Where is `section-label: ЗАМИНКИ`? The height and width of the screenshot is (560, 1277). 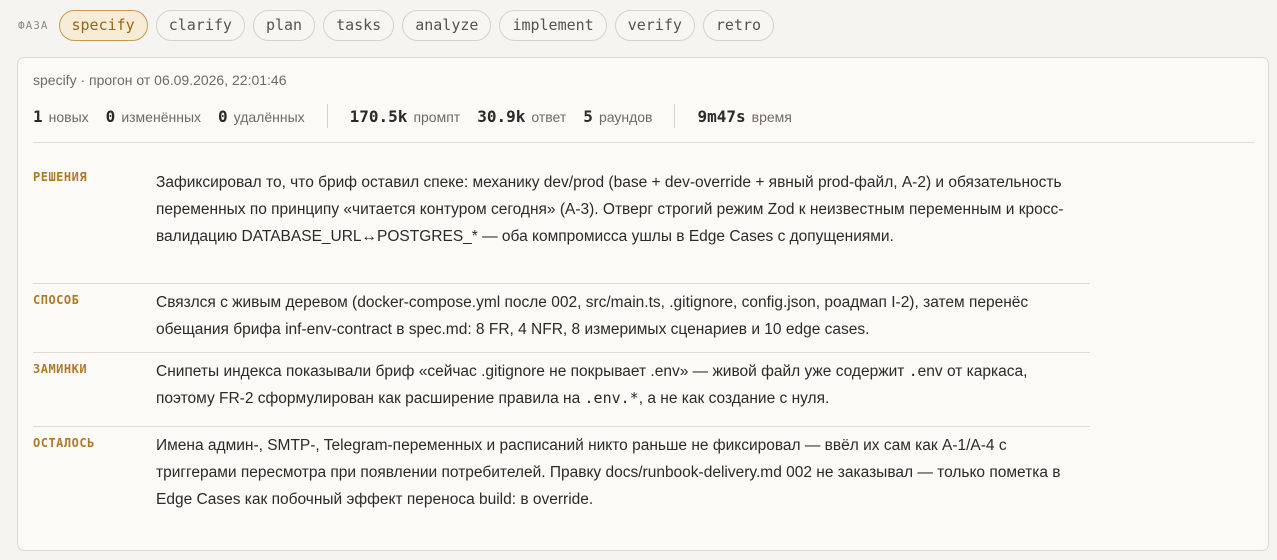
section-label: ЗАМИНКИ is located at coordinates (60, 369).